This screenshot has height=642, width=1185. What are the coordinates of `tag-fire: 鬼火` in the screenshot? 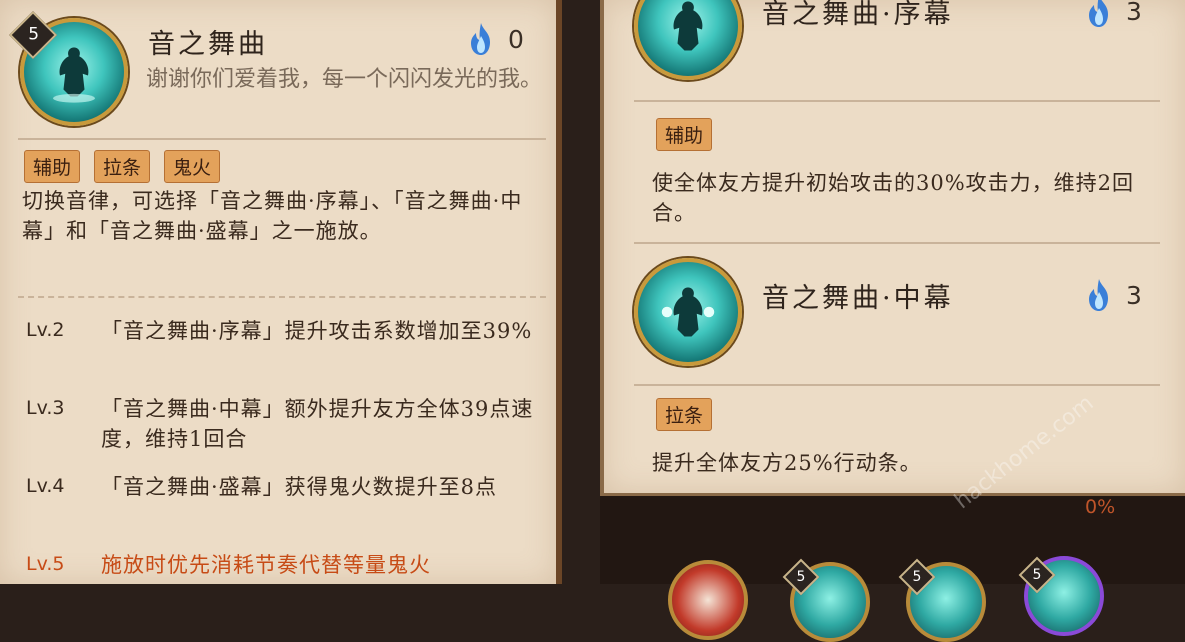 It's located at (192, 166).